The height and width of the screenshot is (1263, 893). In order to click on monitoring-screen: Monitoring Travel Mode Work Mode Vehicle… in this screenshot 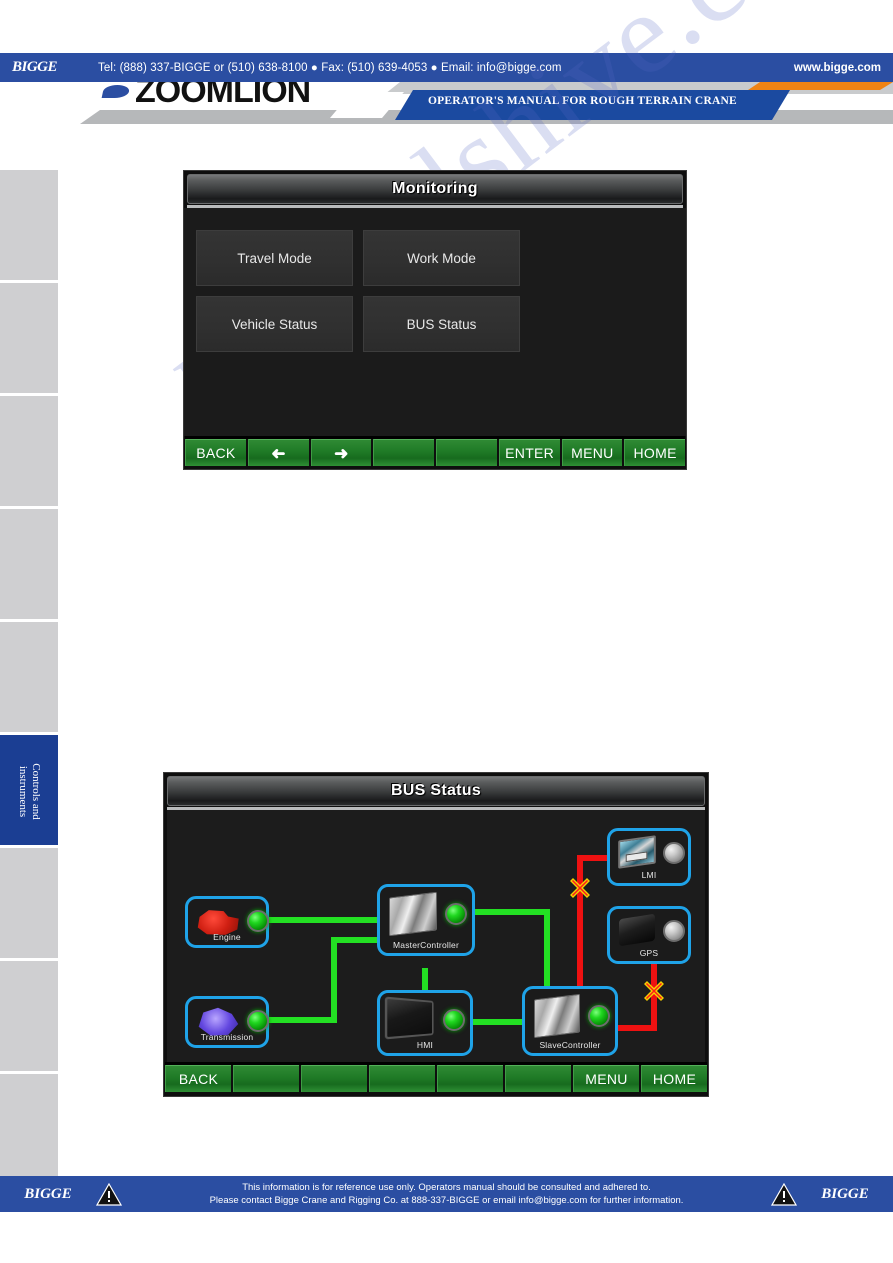, I will do `click(435, 320)`.